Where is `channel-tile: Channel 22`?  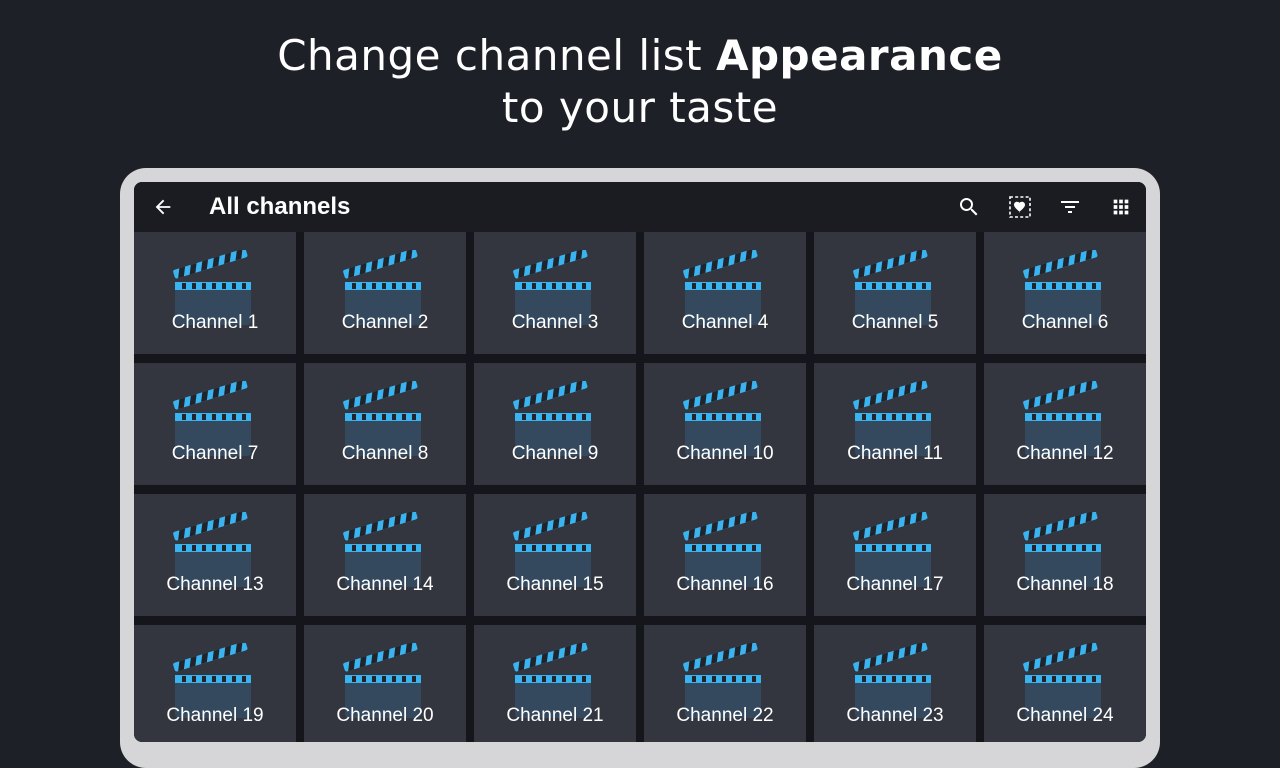 channel-tile: Channel 22 is located at coordinates (725, 683).